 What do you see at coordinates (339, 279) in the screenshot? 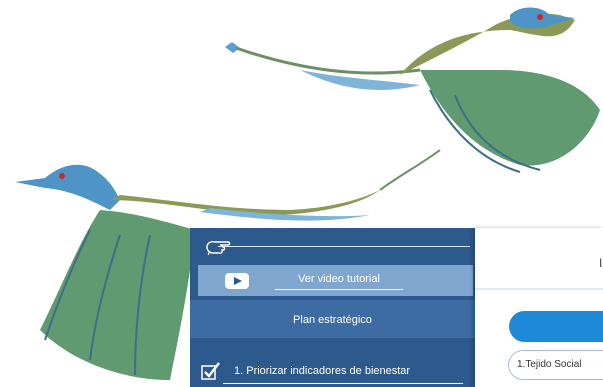
I see `video-tutorial-label: Ver video tutorial` at bounding box center [339, 279].